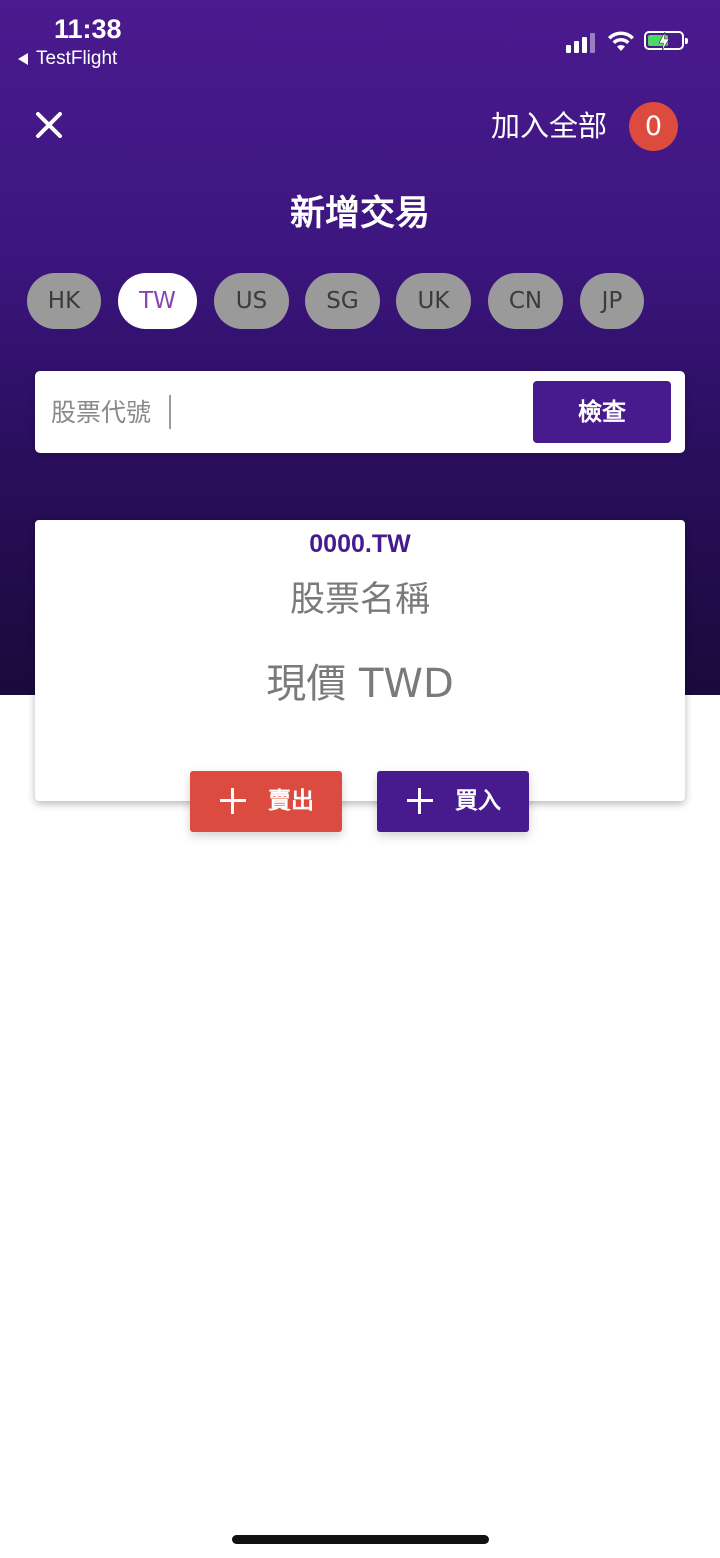 The height and width of the screenshot is (1558, 720). Describe the element at coordinates (360, 1539) in the screenshot. I see `home-indicator` at that location.